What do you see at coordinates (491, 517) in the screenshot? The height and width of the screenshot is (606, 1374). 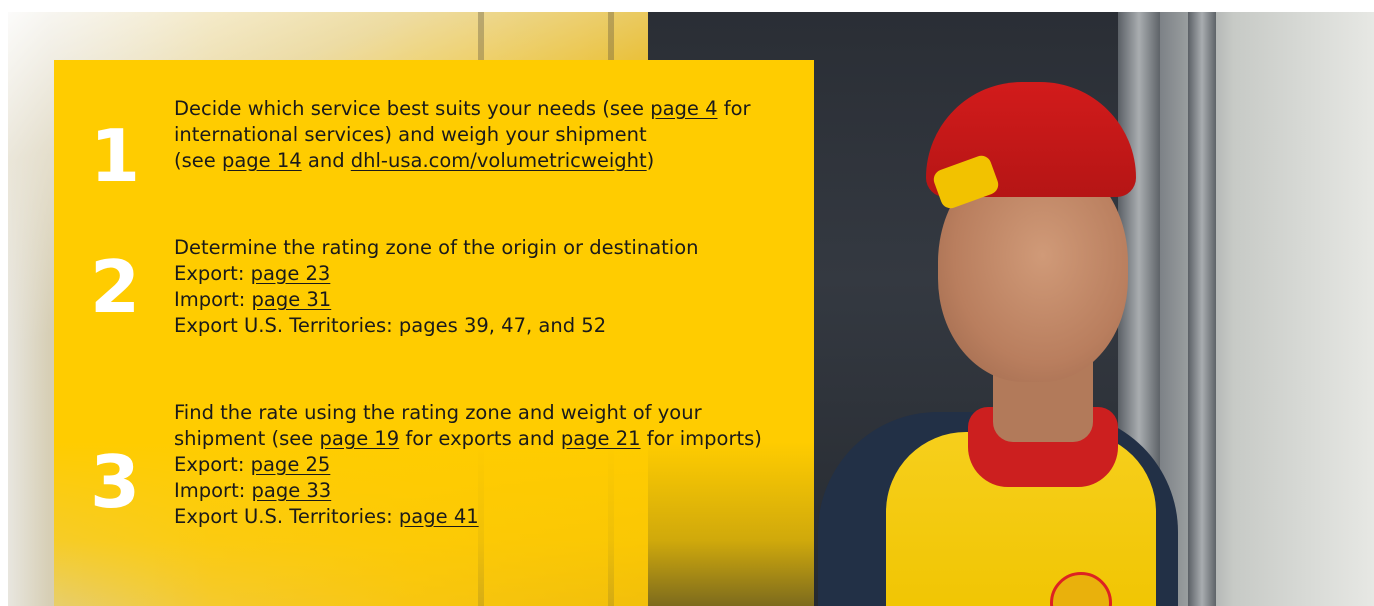 I see `step-line: Export U.S. Territories: page 41` at bounding box center [491, 517].